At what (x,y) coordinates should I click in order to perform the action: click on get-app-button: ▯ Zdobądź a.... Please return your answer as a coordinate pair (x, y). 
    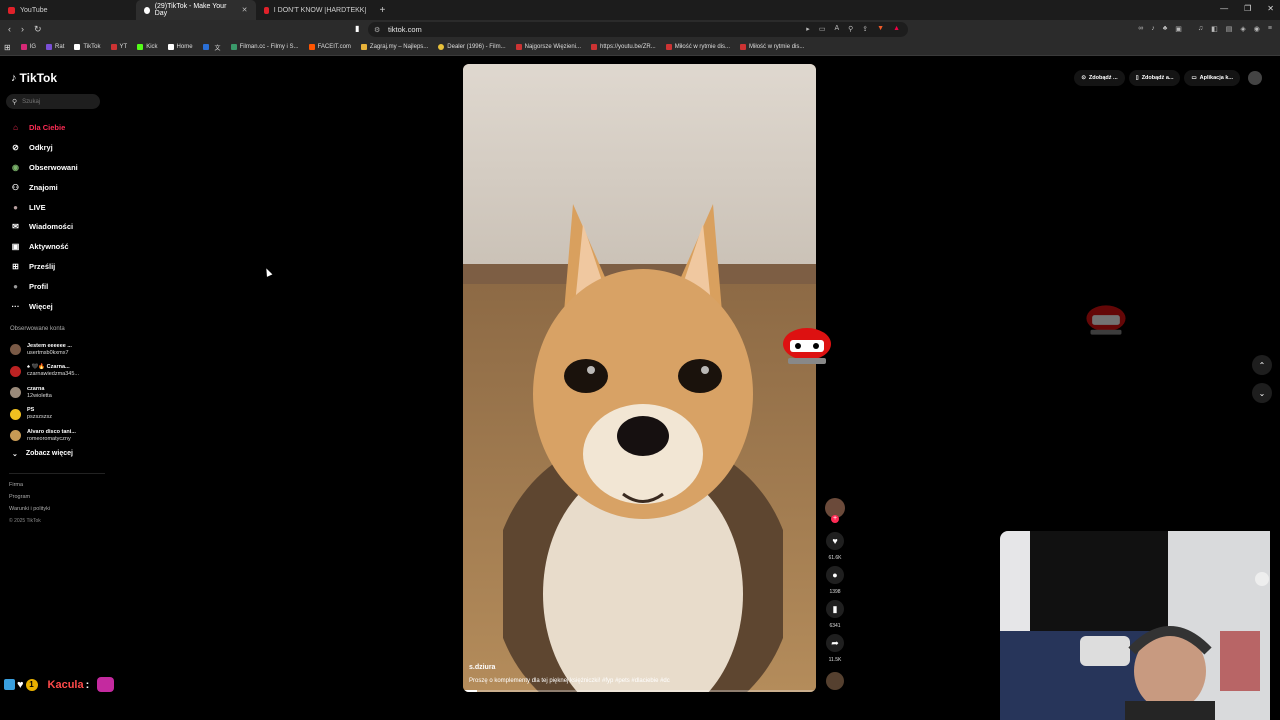
    Looking at the image, I should click on (1154, 78).